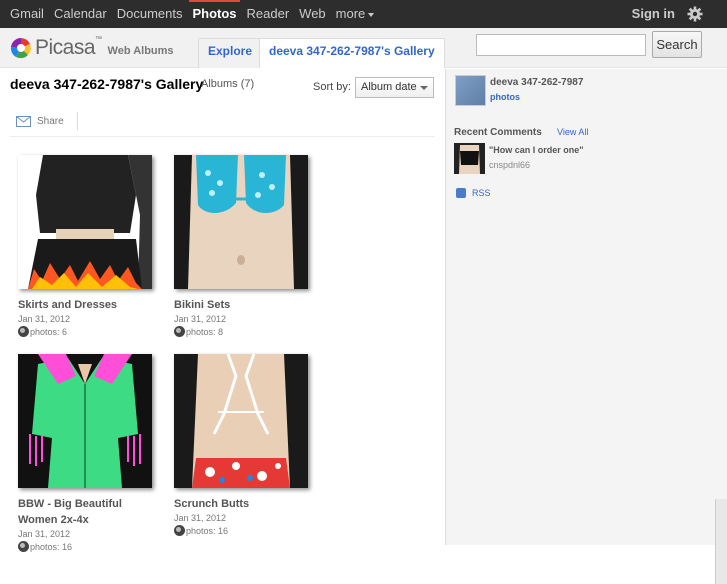 Image resolution: width=727 pixels, height=584 pixels. I want to click on recent-comments-heading: Recent Comments, so click(498, 132).